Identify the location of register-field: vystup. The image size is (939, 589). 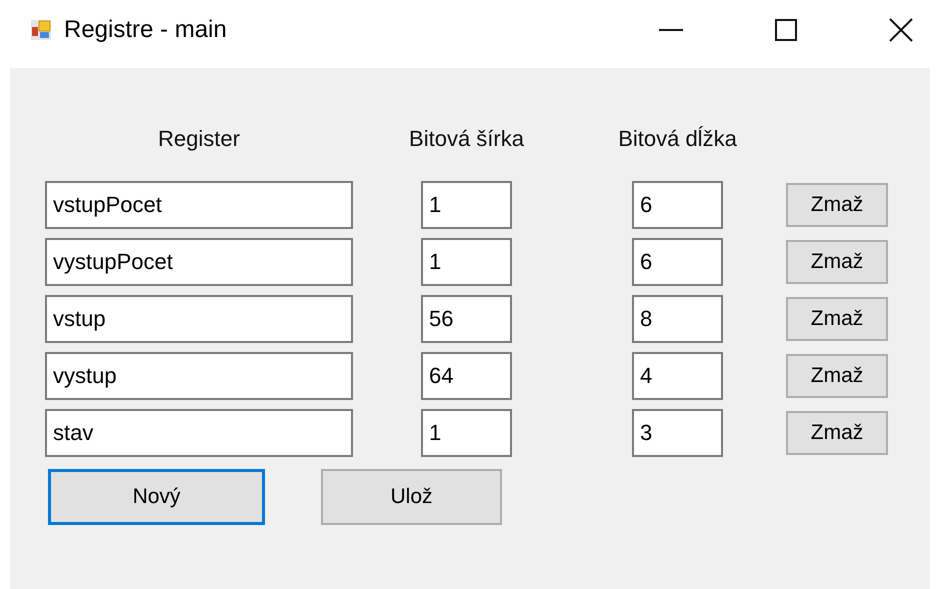
(199, 376).